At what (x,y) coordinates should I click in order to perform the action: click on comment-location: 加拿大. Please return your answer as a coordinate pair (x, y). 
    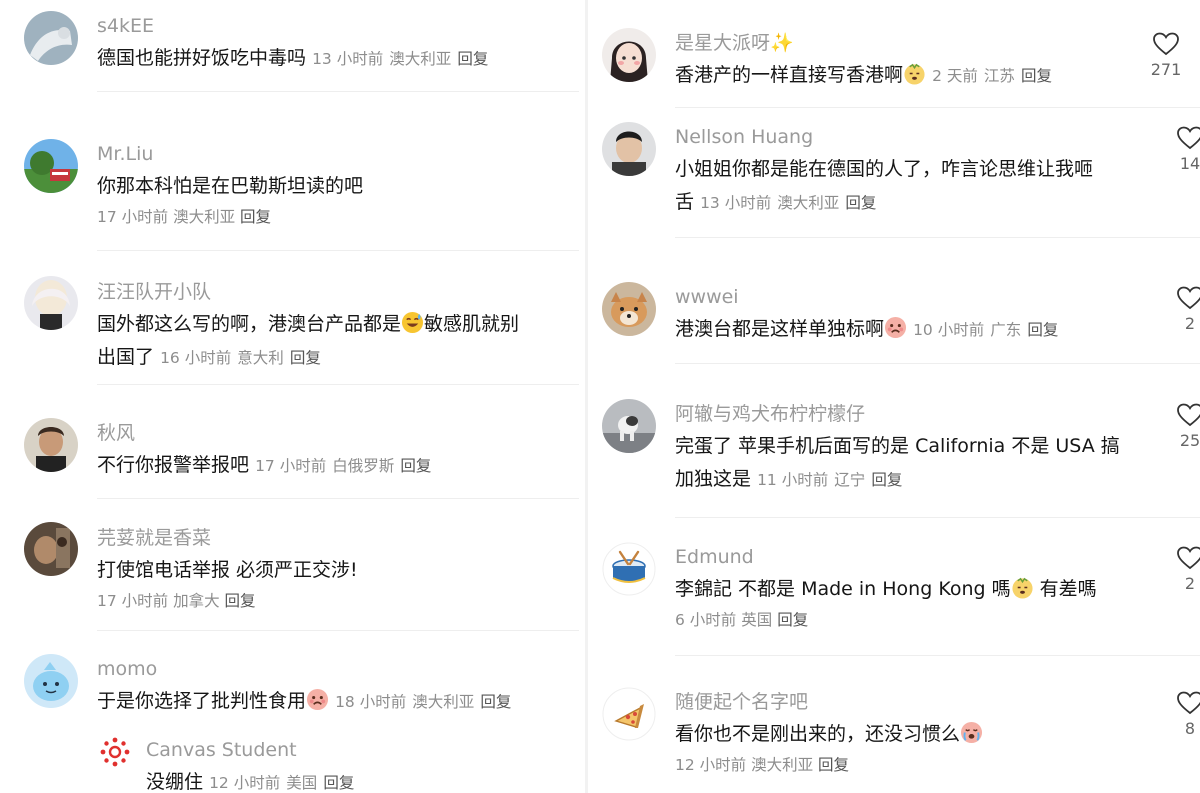
    Looking at the image, I should click on (196, 601).